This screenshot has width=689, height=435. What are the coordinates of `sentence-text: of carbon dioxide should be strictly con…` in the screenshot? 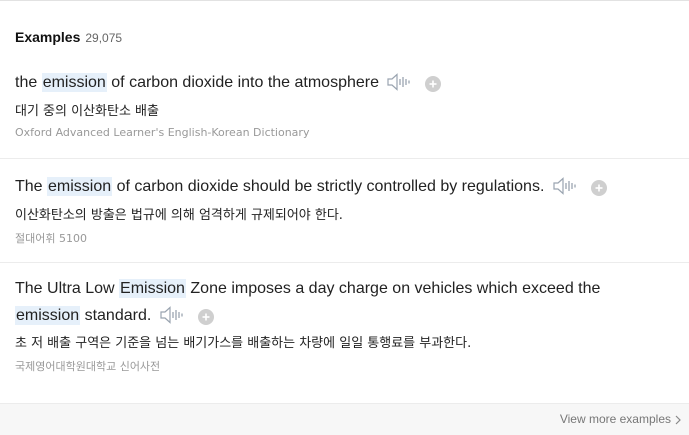 It's located at (328, 186).